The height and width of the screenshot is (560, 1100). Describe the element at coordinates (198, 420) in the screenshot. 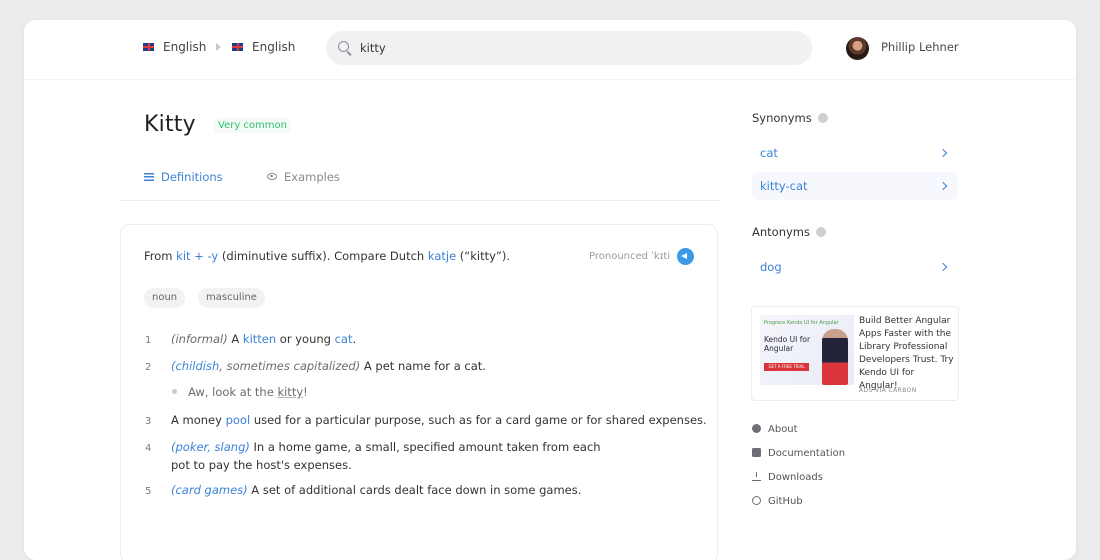

I see `definition-text: A money` at that location.